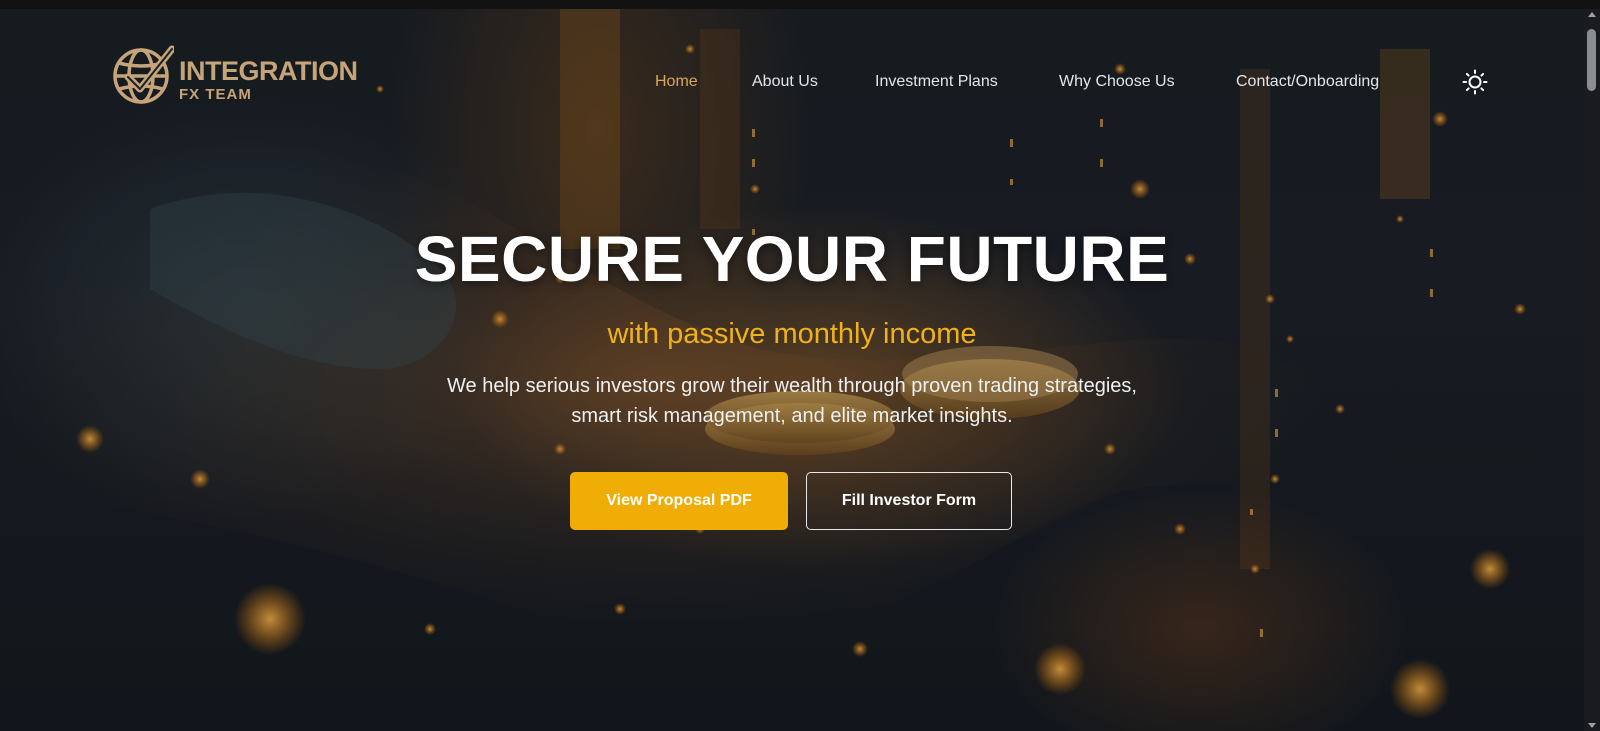 The width and height of the screenshot is (1600, 731). What do you see at coordinates (1592, 370) in the screenshot?
I see `page-scrollbar` at bounding box center [1592, 370].